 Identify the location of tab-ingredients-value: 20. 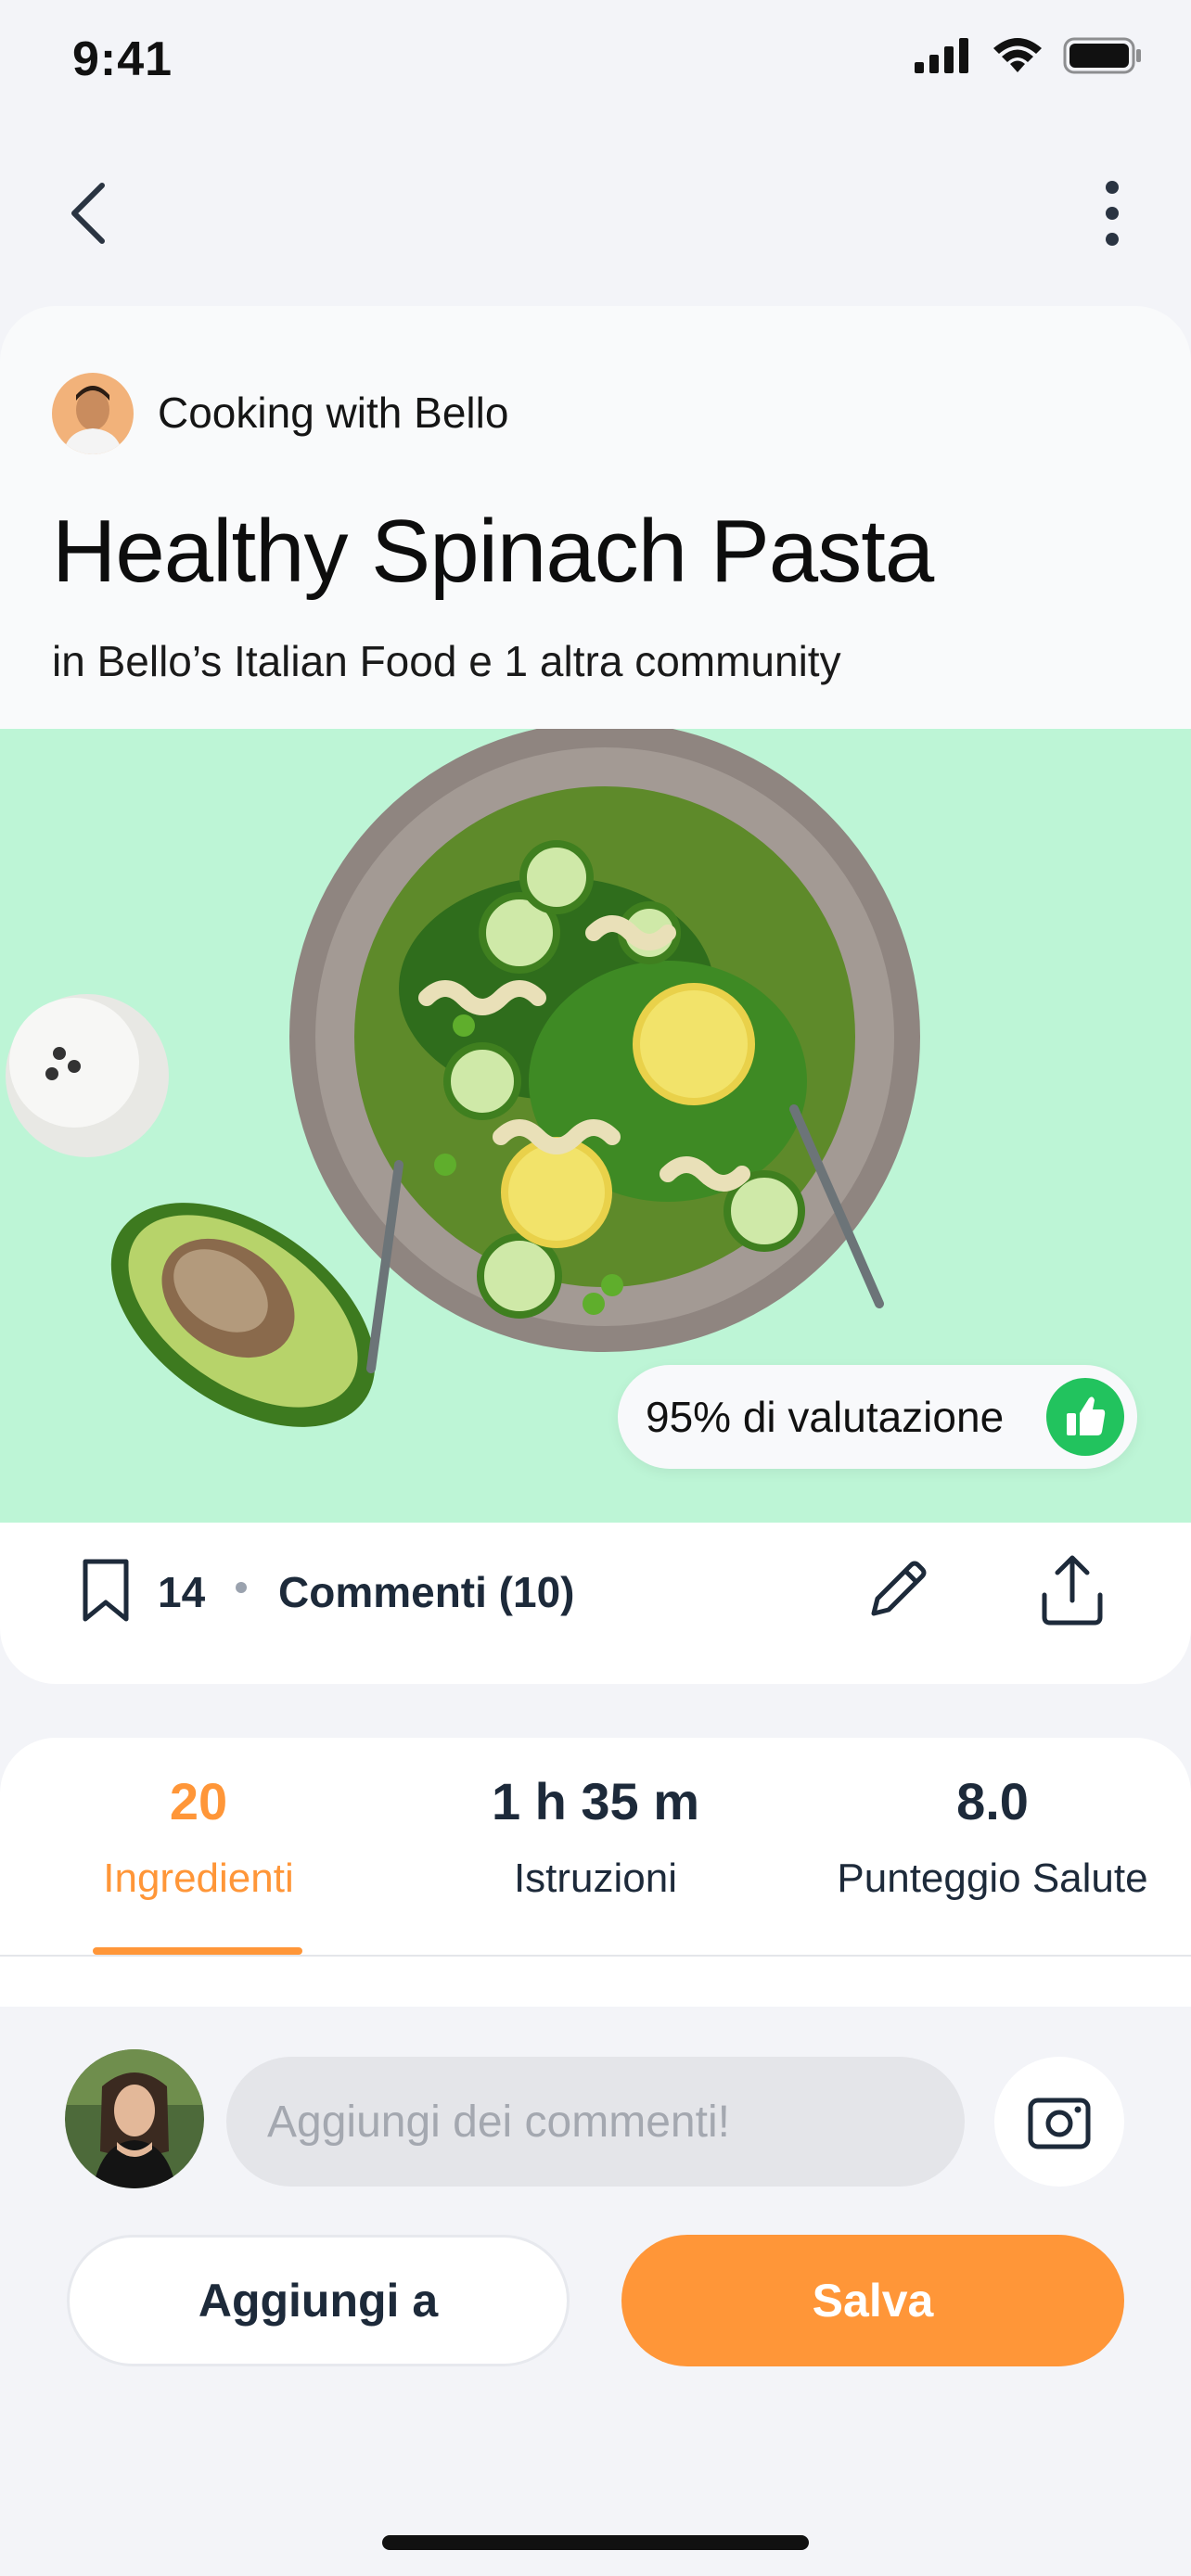
(198, 1801).